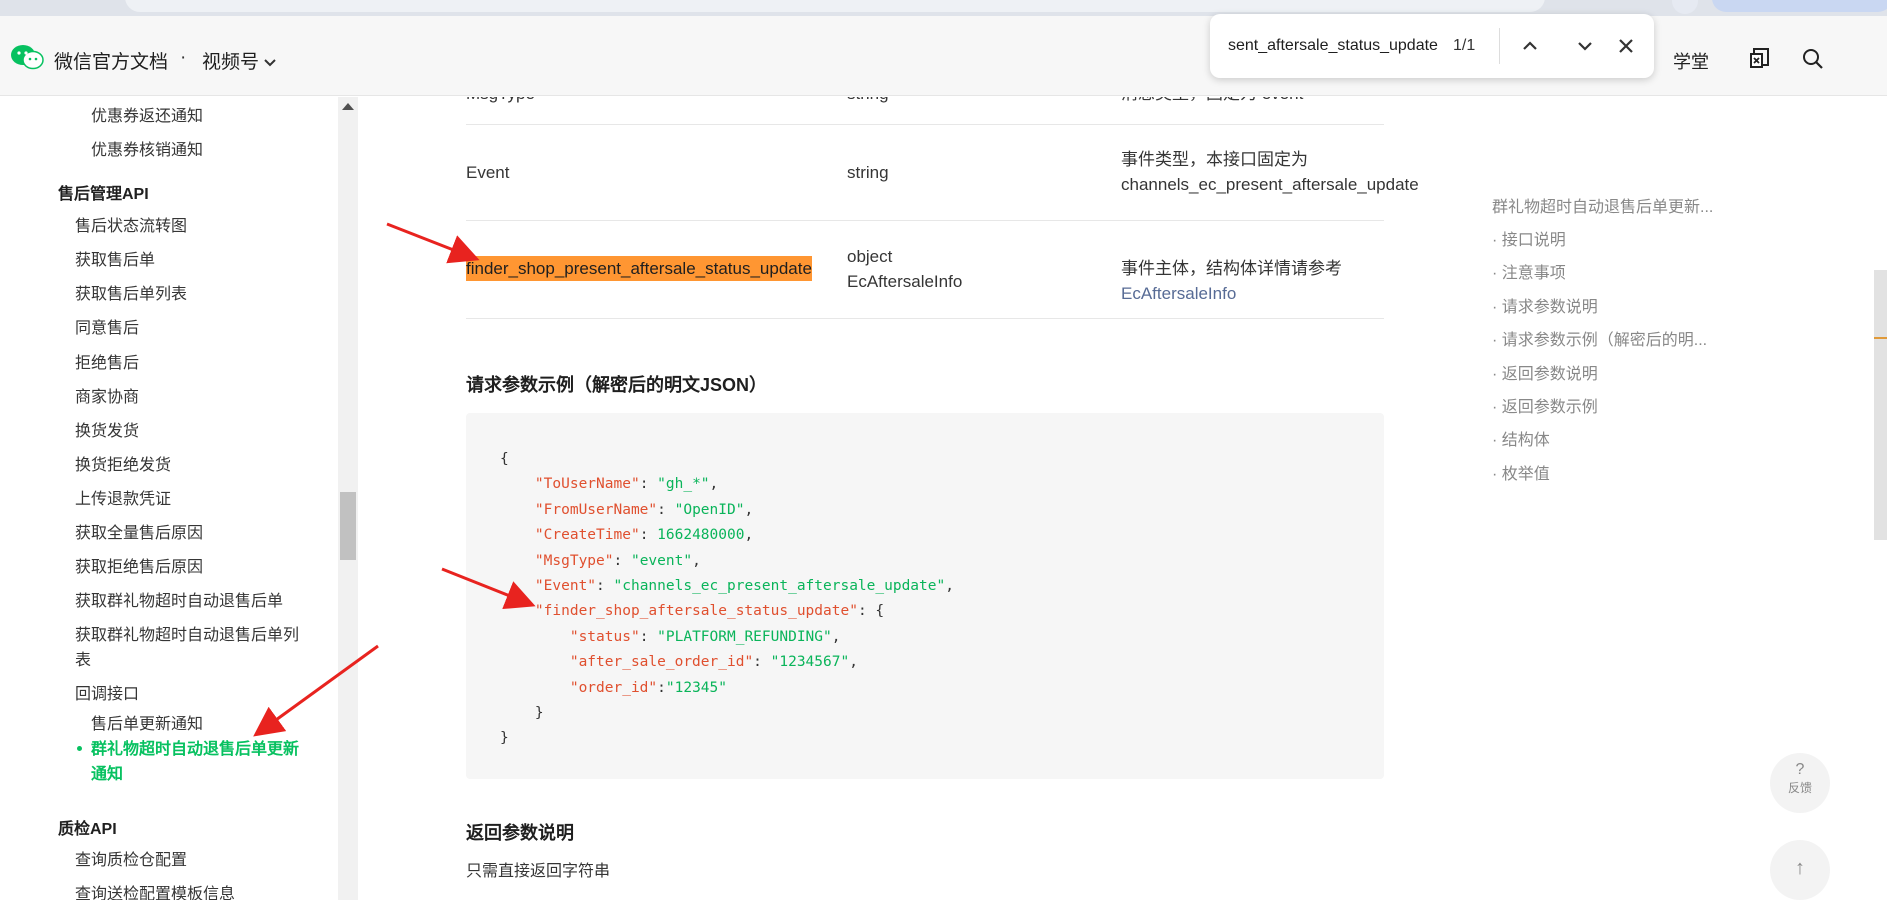 Image resolution: width=1887 pixels, height=900 pixels. Describe the element at coordinates (1880, 405) in the screenshot. I see `page-scrollbar-thumb` at that location.